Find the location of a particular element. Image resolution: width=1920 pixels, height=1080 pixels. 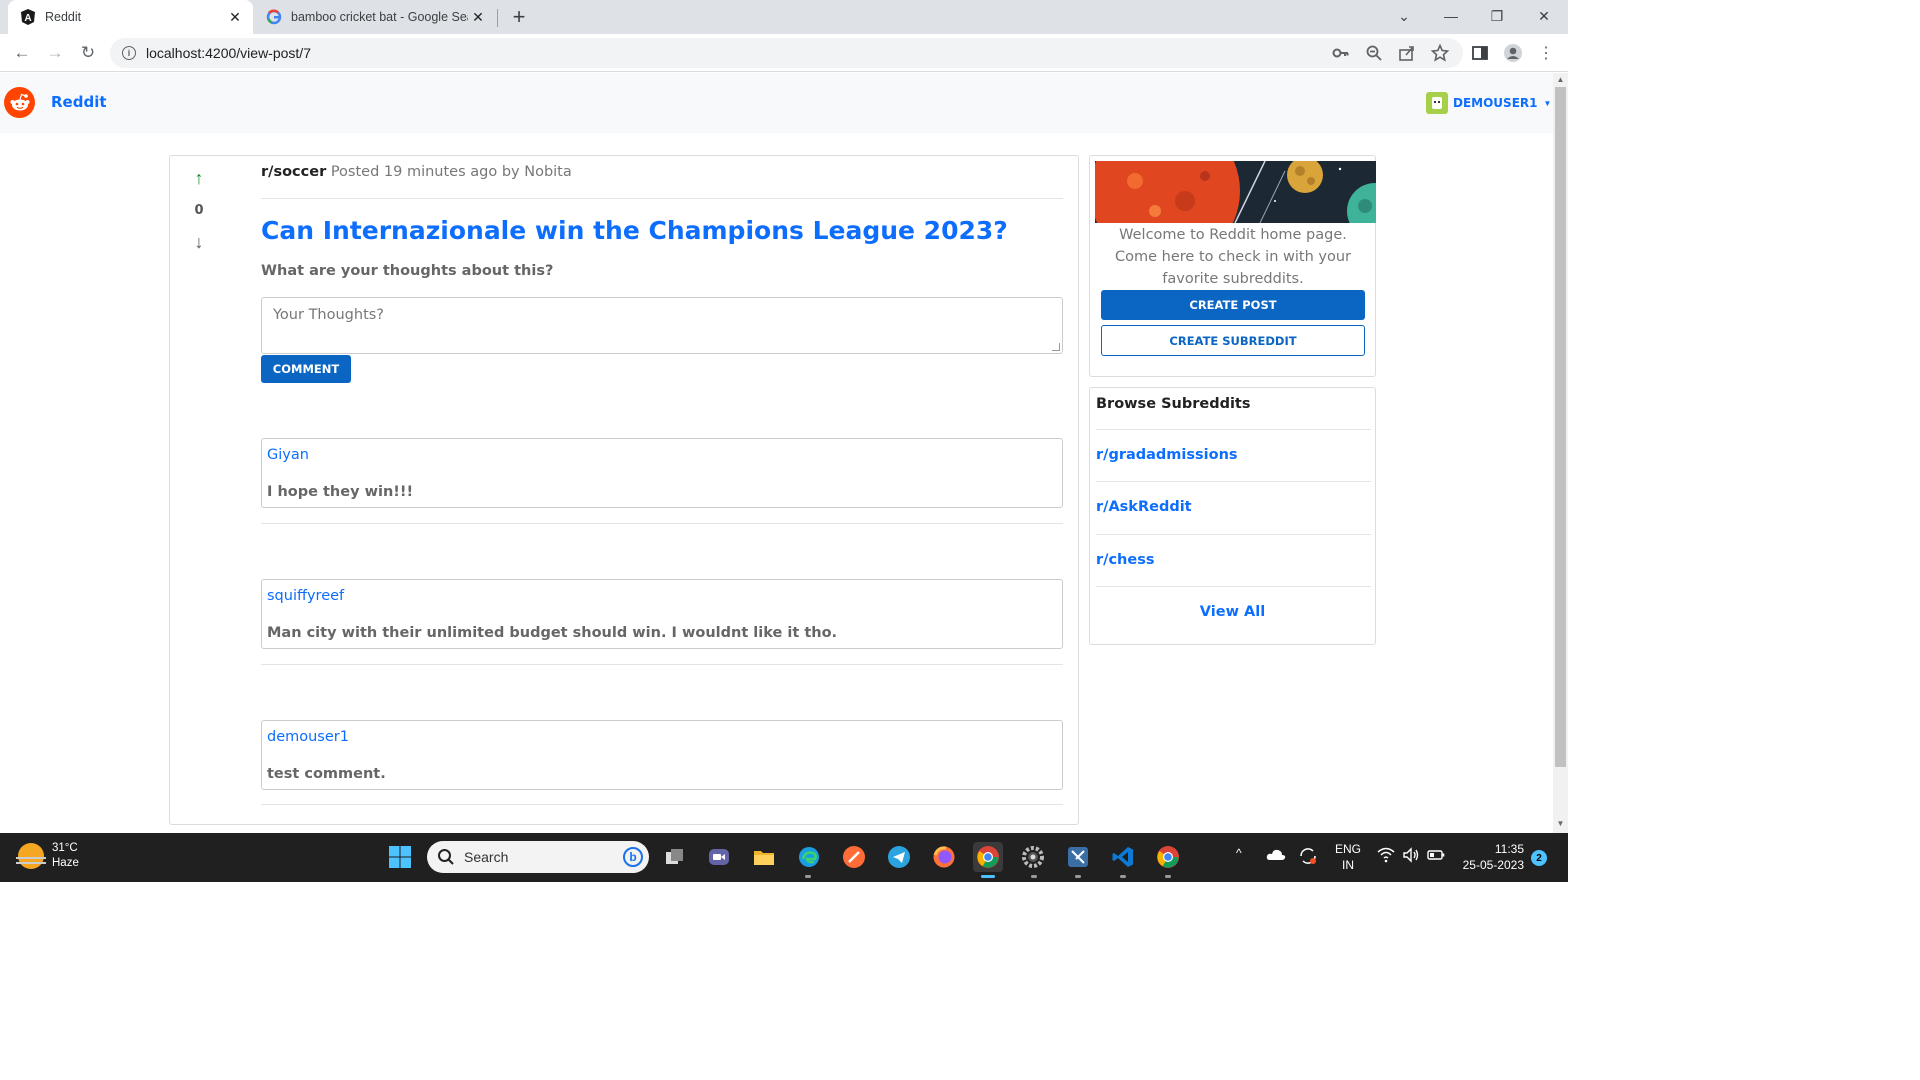

subreddit-link: r/gradadmissions is located at coordinates (1167, 455).